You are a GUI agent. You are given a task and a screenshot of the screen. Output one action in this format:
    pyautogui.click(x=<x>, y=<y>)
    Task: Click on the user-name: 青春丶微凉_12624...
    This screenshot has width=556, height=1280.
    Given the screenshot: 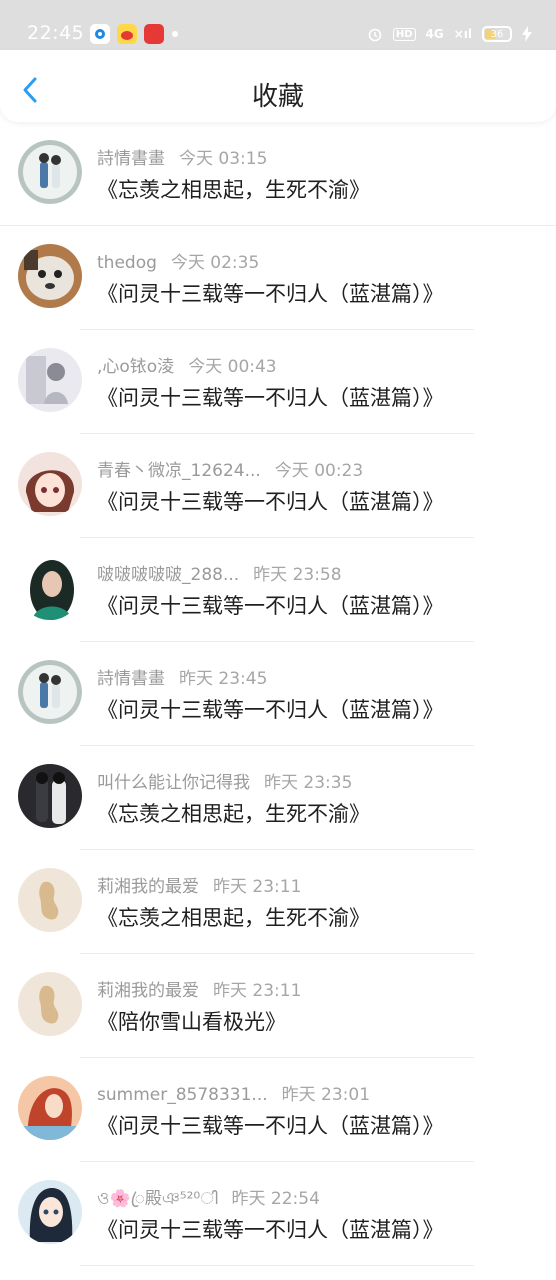 What is the action you would take?
    pyautogui.click(x=179, y=468)
    